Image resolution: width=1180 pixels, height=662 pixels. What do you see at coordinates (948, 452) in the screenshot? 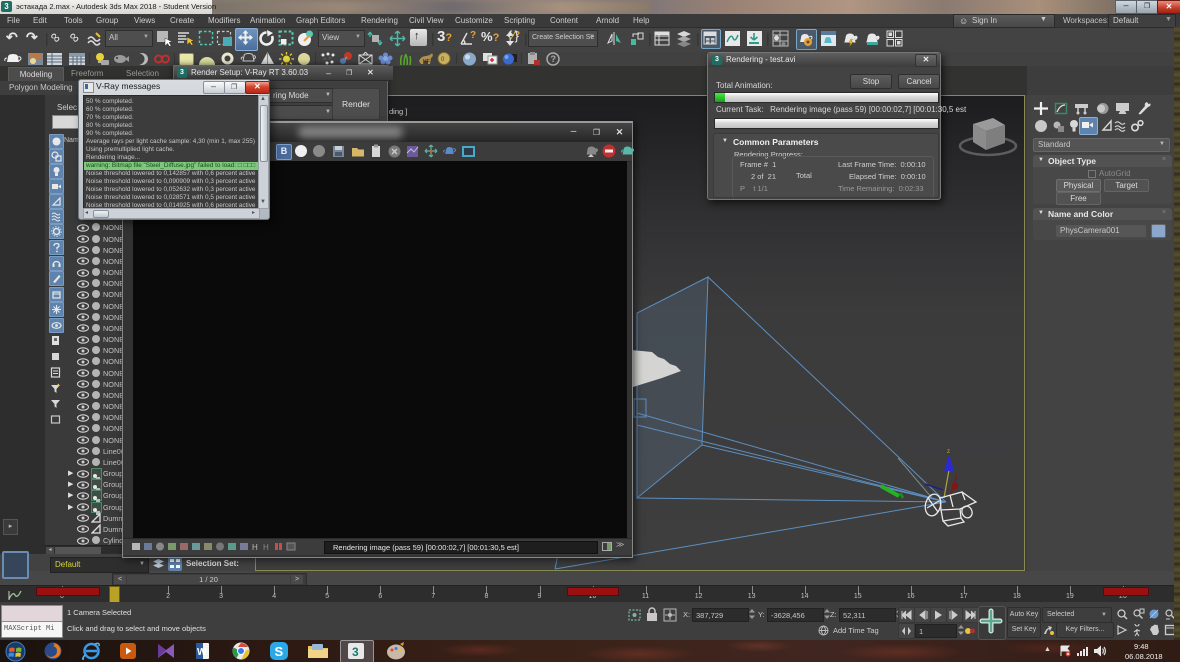
I see `svg-text: z` at bounding box center [948, 452].